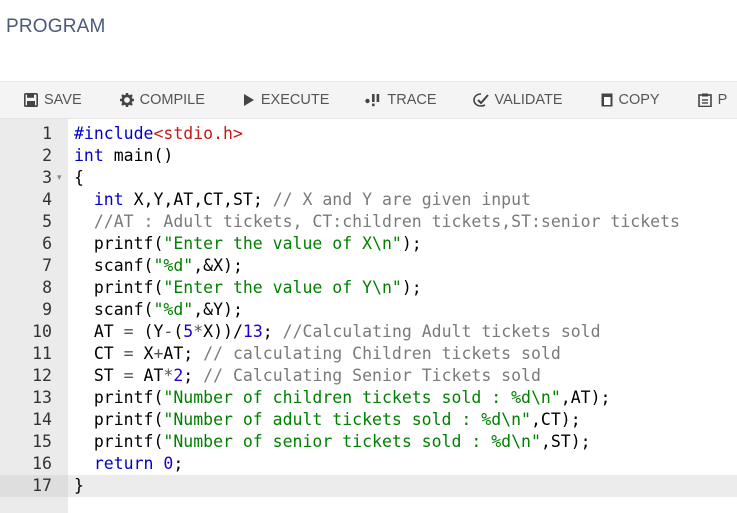 The image size is (737, 513). I want to click on execute-label: EXECUTE, so click(295, 100).